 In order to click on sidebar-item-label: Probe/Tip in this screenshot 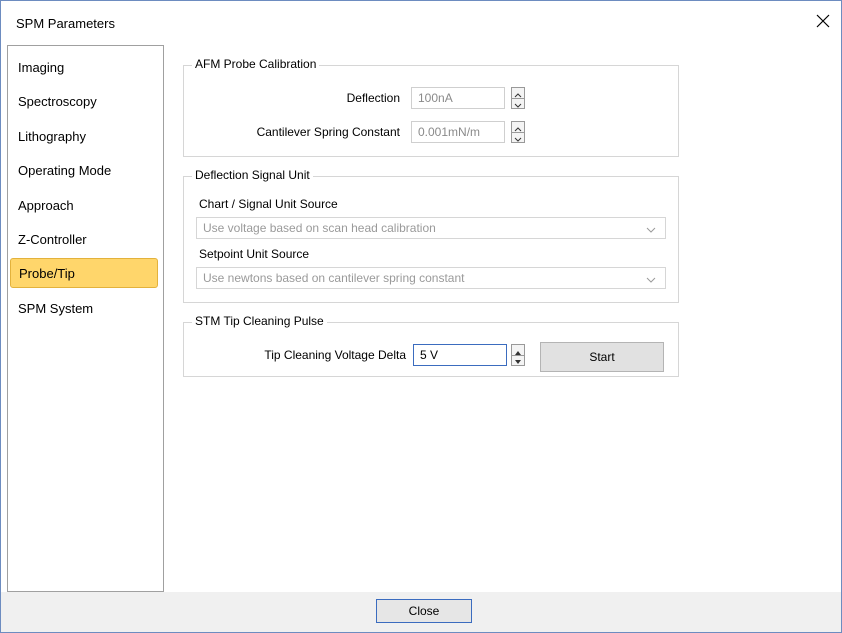, I will do `click(47, 273)`.